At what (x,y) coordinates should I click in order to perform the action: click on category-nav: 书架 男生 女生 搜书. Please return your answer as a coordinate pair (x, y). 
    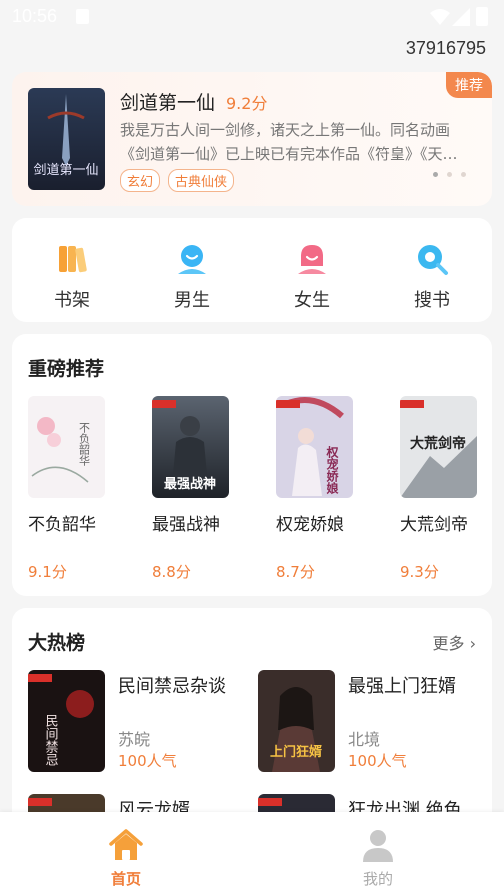
    Looking at the image, I should click on (252, 270).